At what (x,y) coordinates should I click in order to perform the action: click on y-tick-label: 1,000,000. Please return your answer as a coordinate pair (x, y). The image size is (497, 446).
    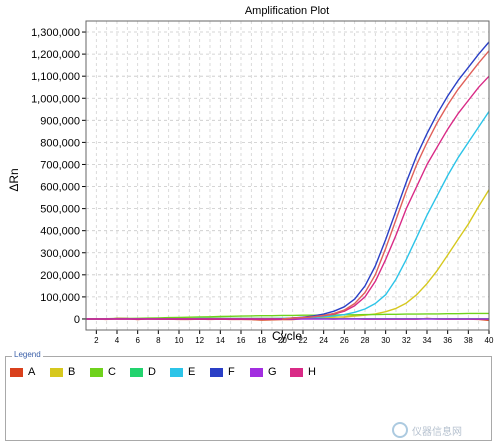
    Looking at the image, I should click on (55, 99).